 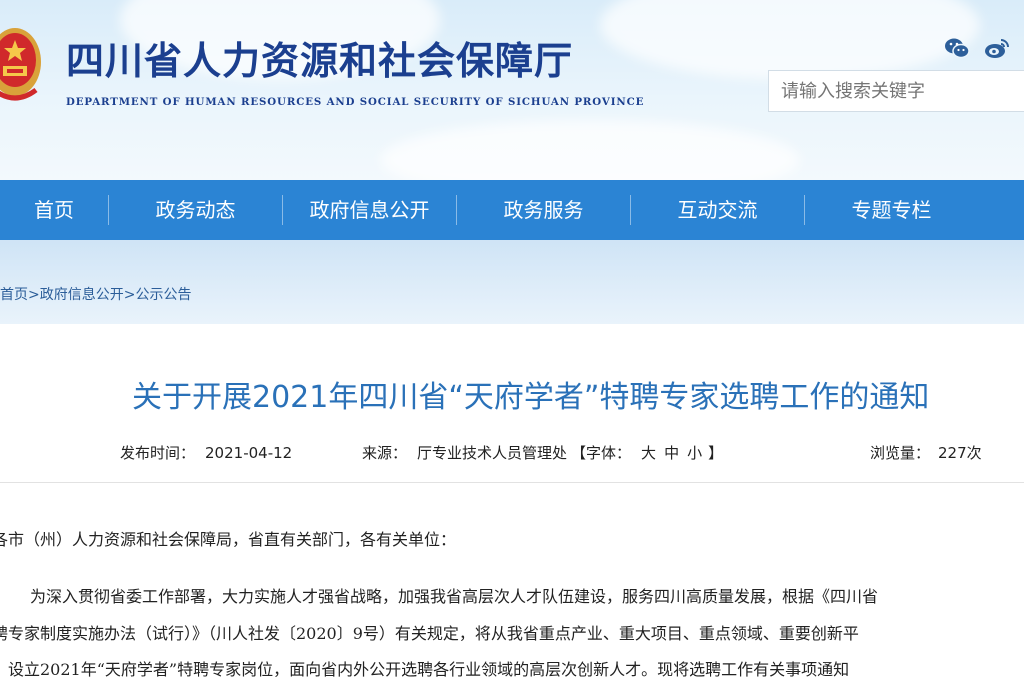 What do you see at coordinates (195, 210) in the screenshot?
I see `nav-item-news: 政务动态` at bounding box center [195, 210].